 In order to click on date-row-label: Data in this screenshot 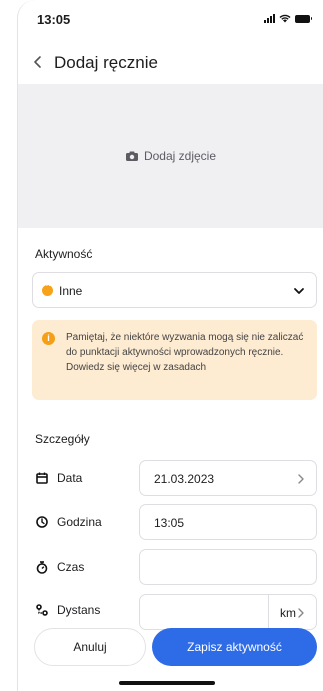, I will do `click(59, 478)`.